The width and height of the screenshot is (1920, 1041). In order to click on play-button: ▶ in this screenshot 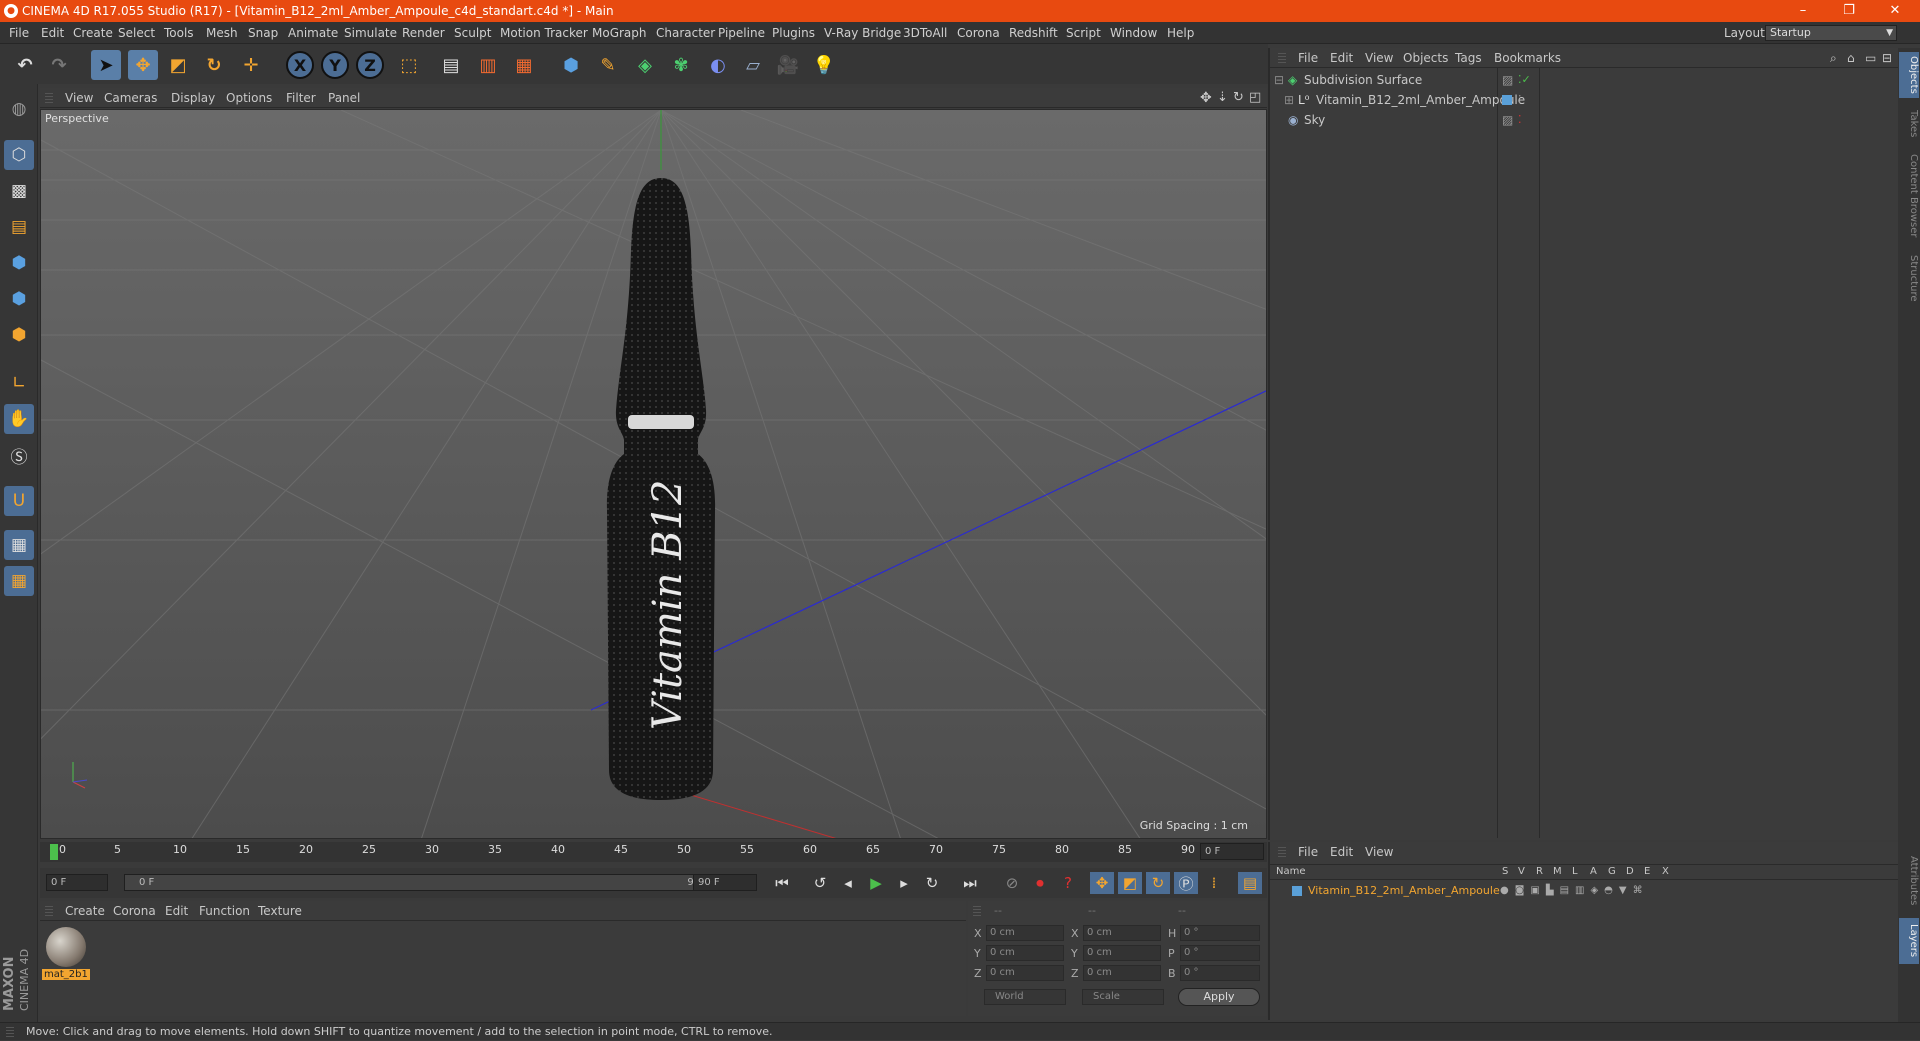, I will do `click(876, 883)`.